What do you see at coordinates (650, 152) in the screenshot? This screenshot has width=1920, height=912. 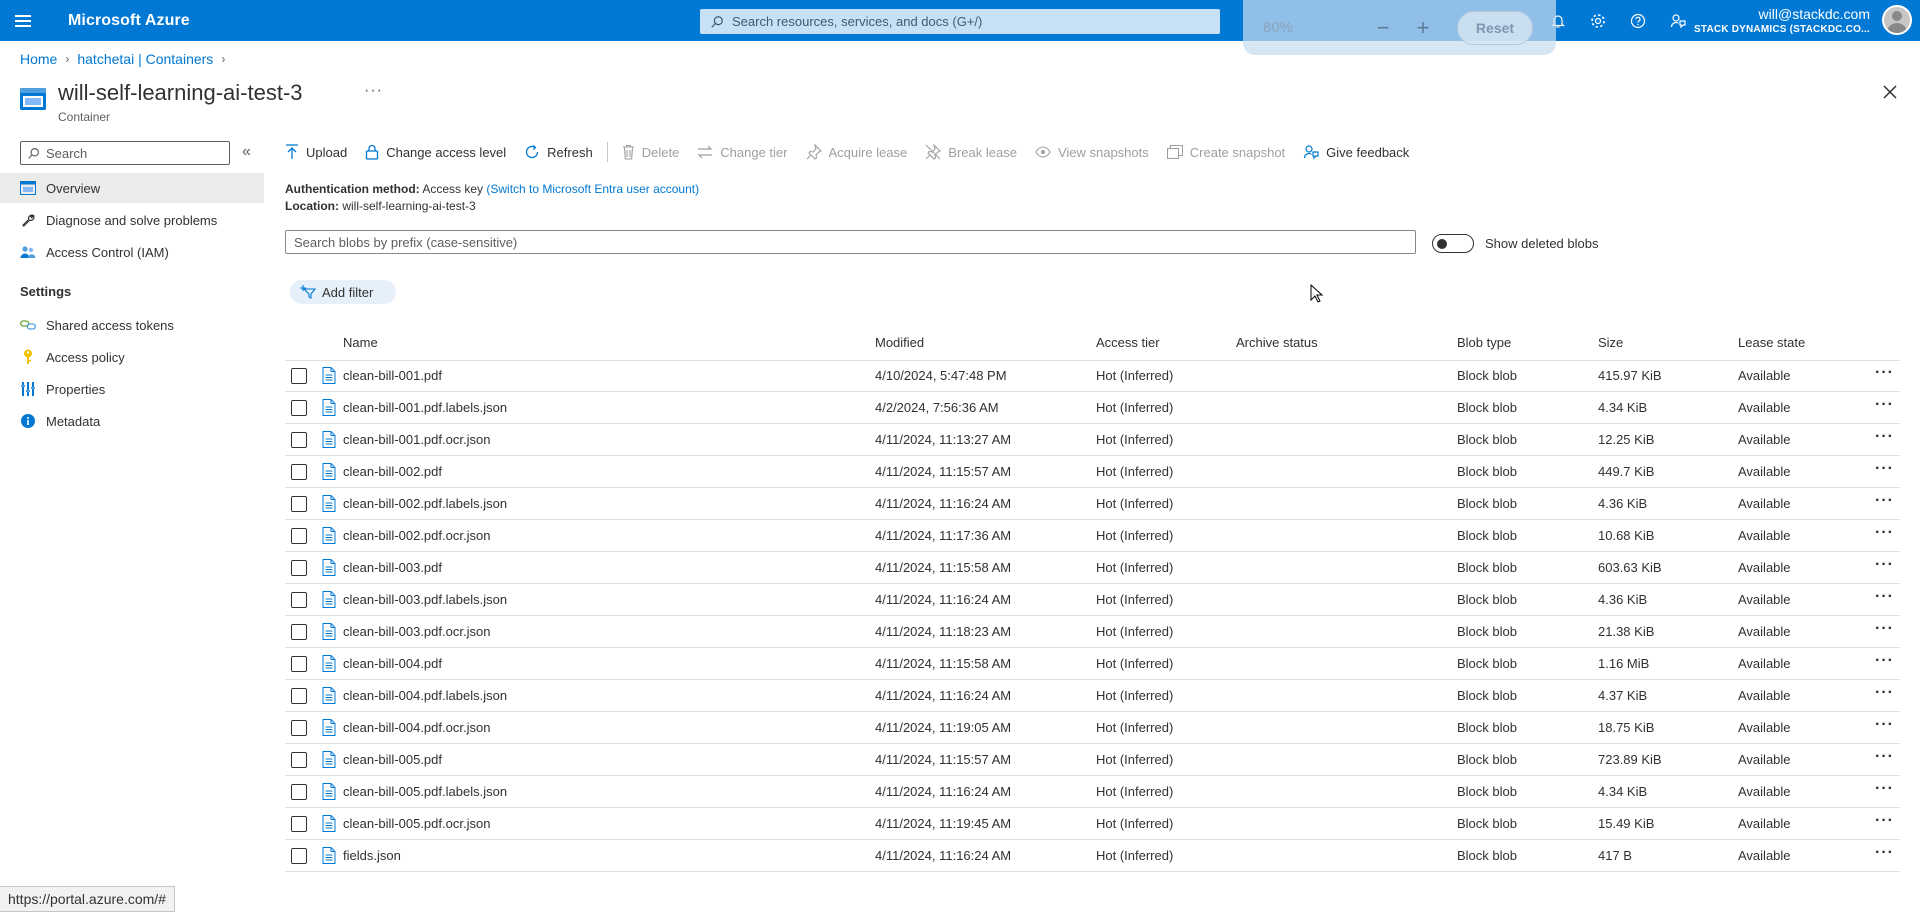 I see `delete-button: Delete` at bounding box center [650, 152].